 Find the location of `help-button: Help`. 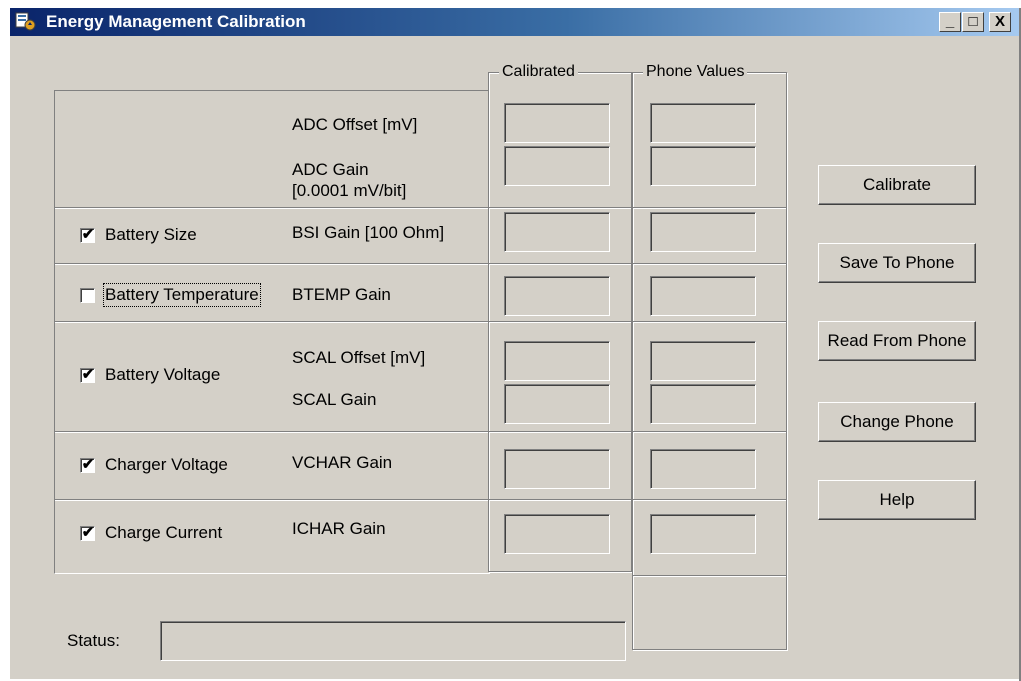

help-button: Help is located at coordinates (897, 500).